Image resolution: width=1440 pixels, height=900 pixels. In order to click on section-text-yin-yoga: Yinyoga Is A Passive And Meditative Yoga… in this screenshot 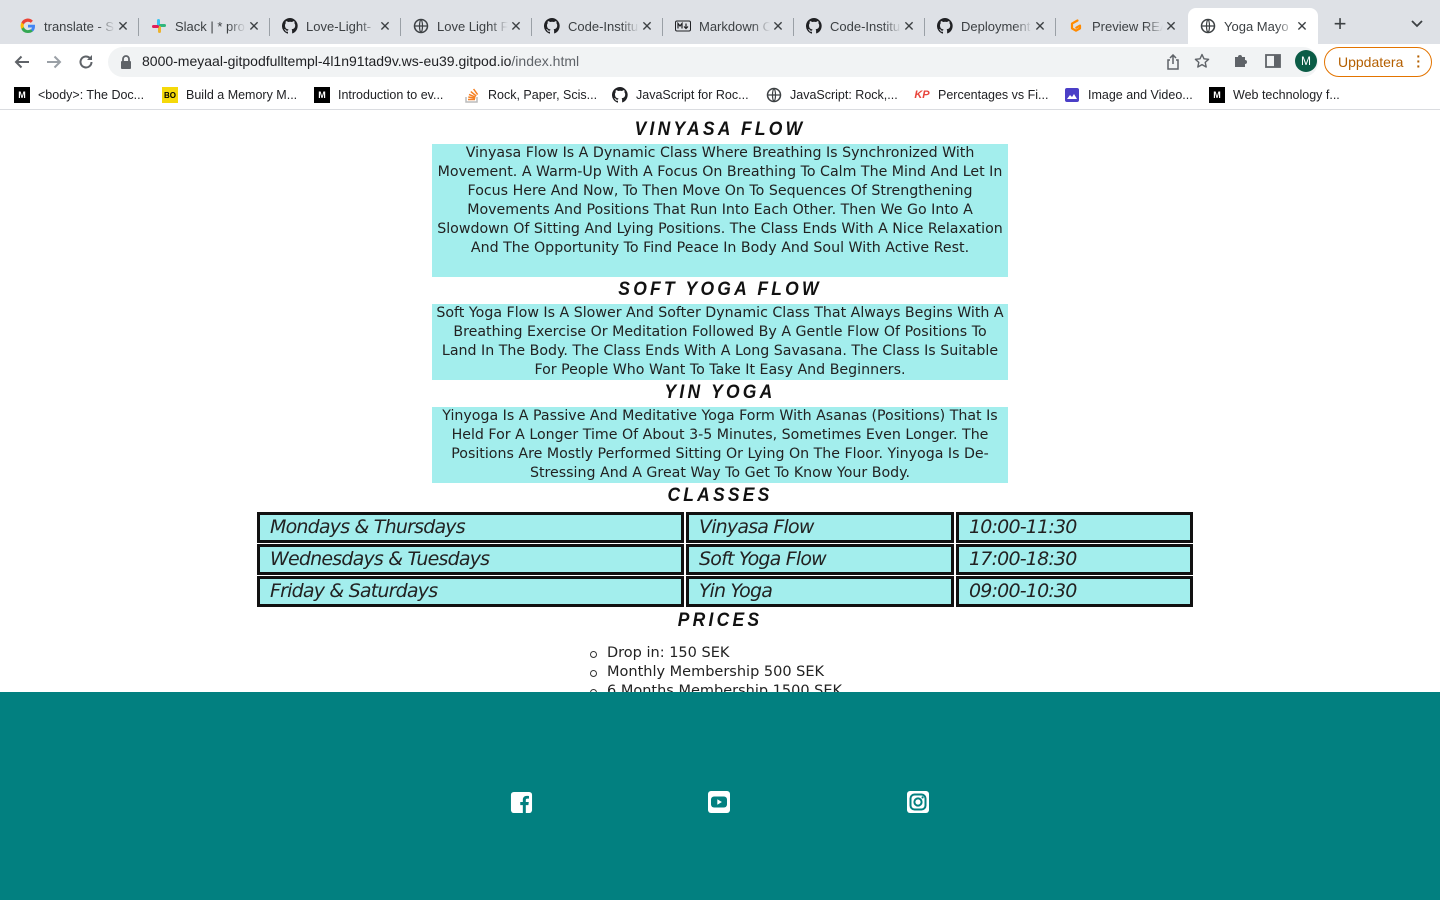, I will do `click(720, 445)`.